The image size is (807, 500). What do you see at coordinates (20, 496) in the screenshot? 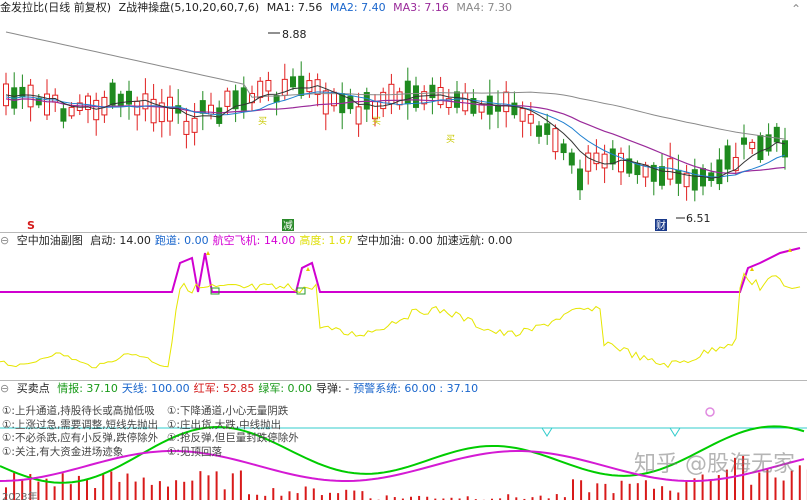
I see `date-axis-label: 2023年` at bounding box center [20, 496].